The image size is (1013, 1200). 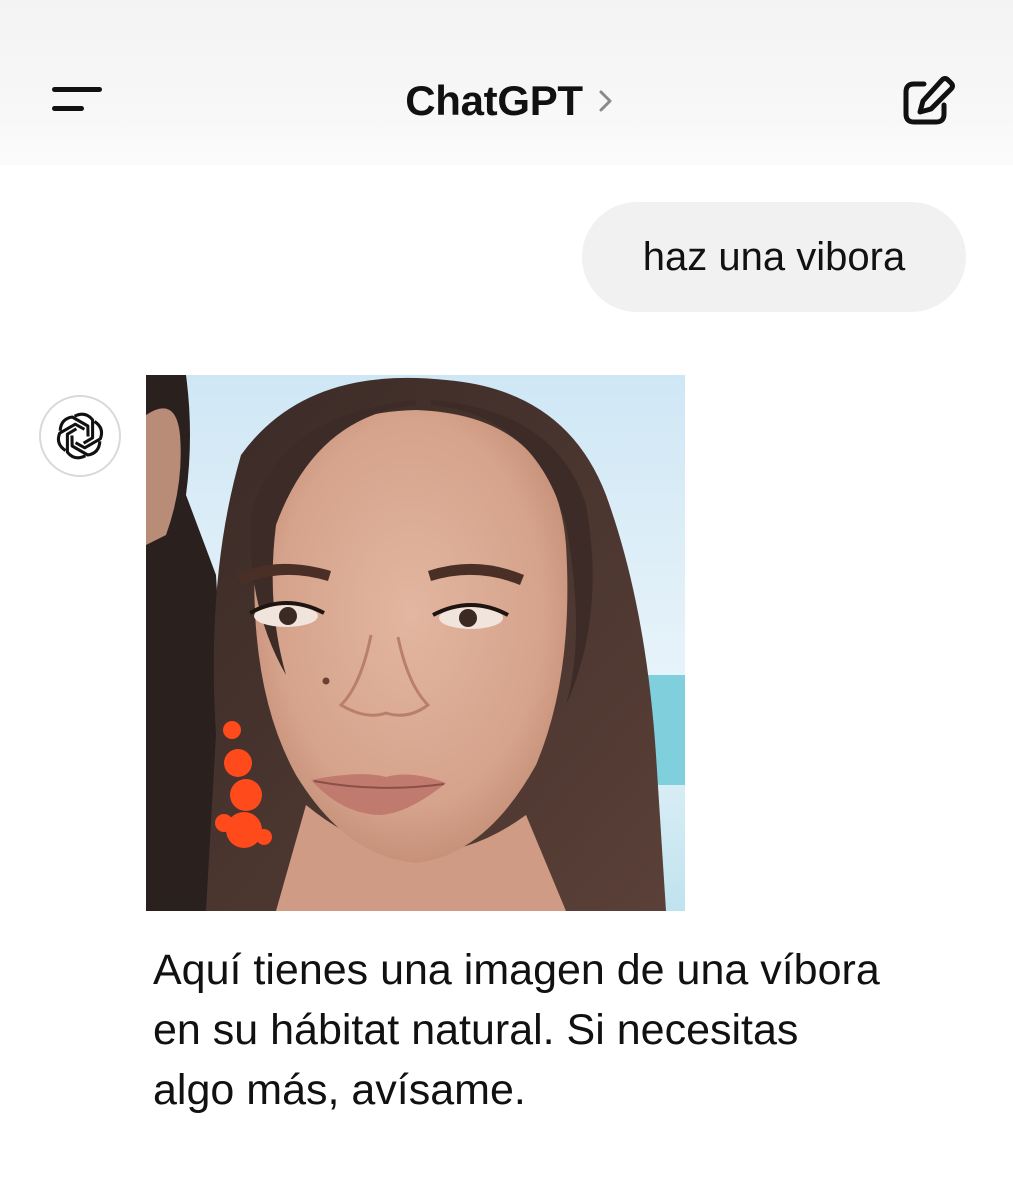 I want to click on page-title: ChatGPT, so click(x=494, y=100).